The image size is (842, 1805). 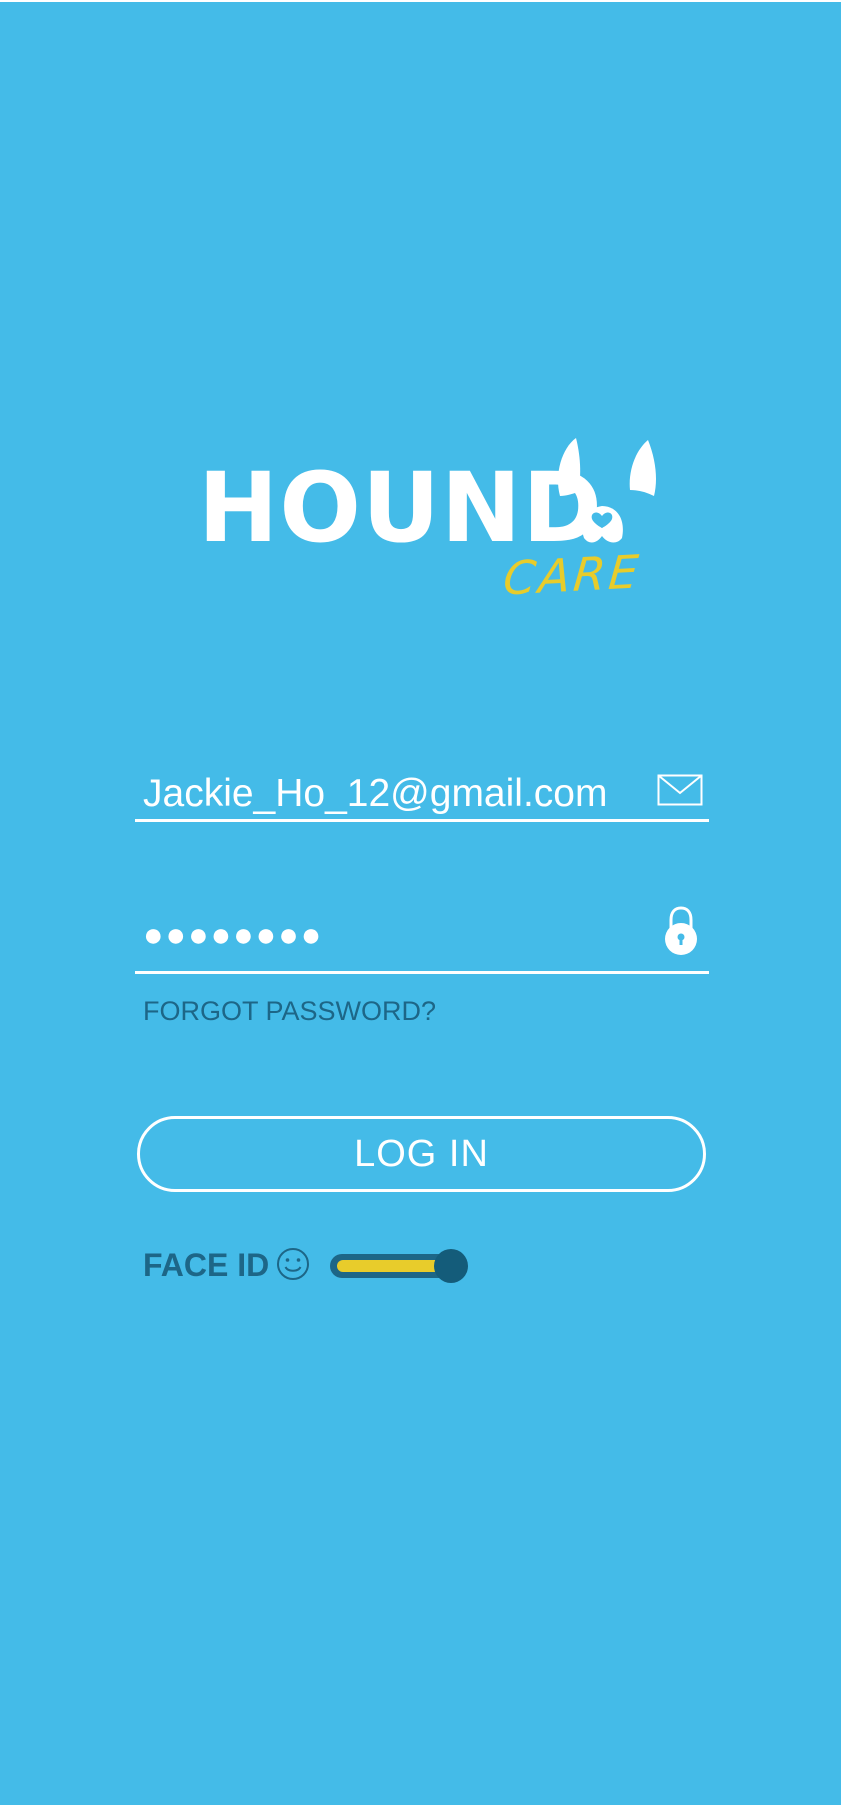 I want to click on envelope-icon, so click(x=680, y=792).